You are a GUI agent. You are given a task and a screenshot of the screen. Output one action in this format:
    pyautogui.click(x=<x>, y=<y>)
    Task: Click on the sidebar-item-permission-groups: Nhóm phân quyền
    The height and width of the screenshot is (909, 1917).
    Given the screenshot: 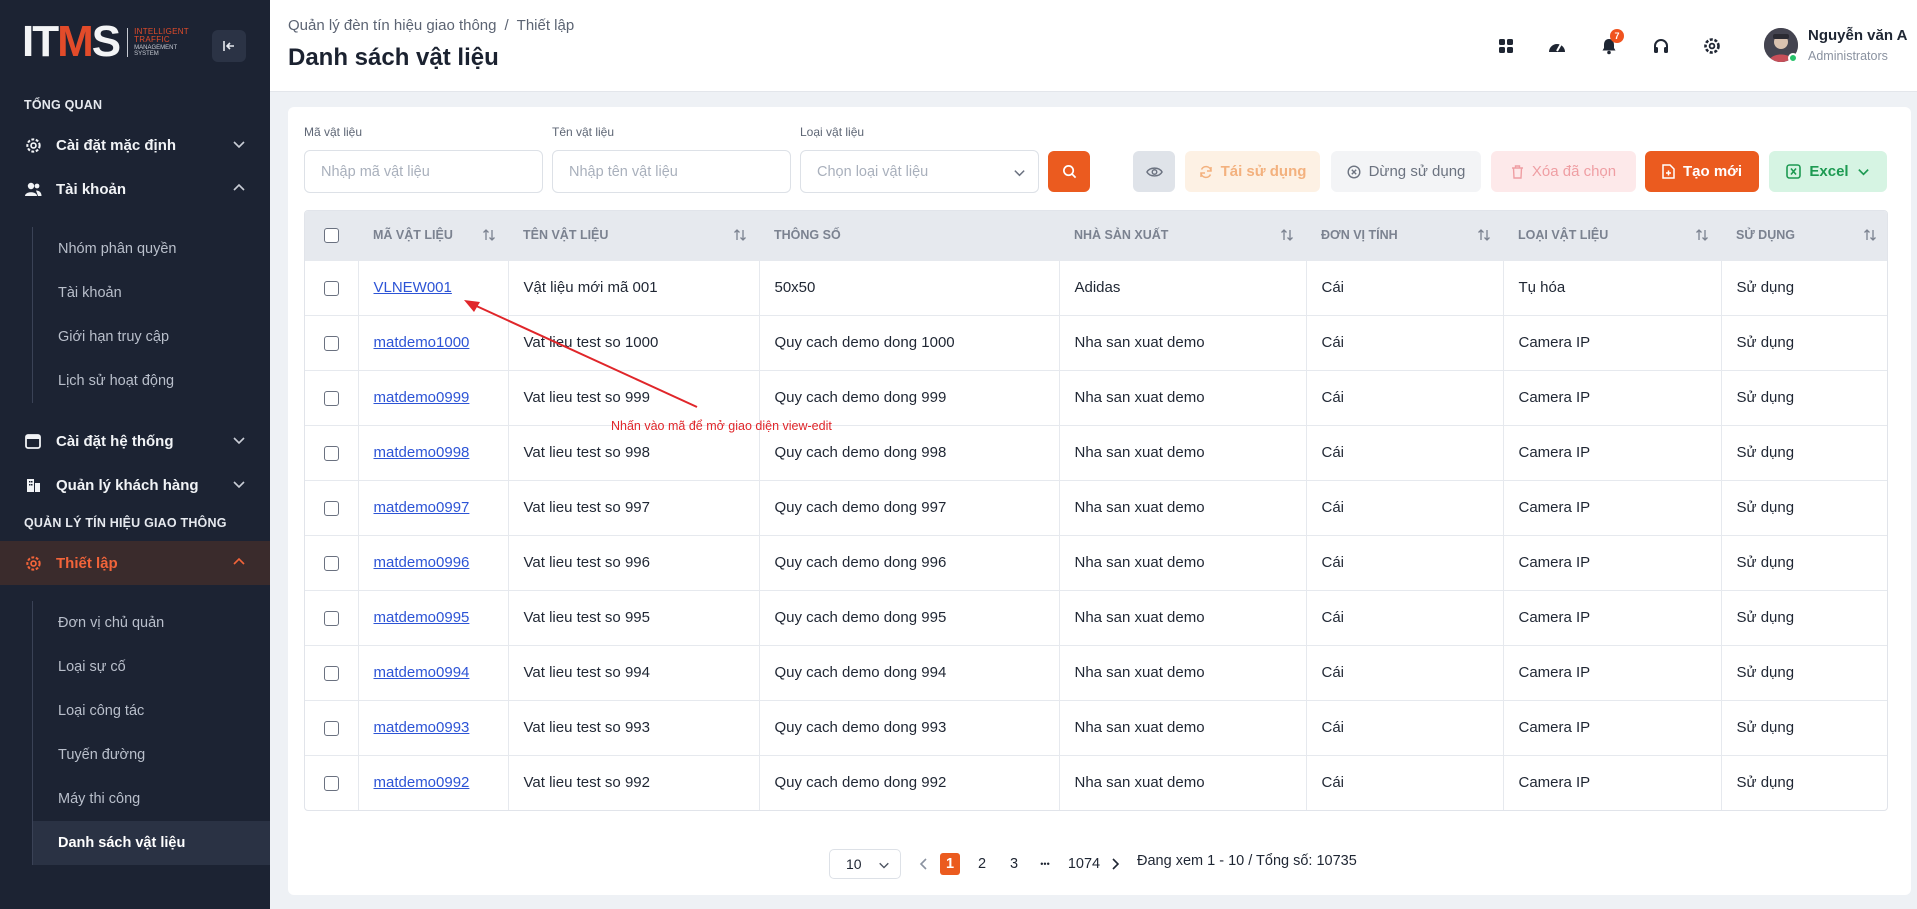 What is the action you would take?
    pyautogui.click(x=151, y=249)
    